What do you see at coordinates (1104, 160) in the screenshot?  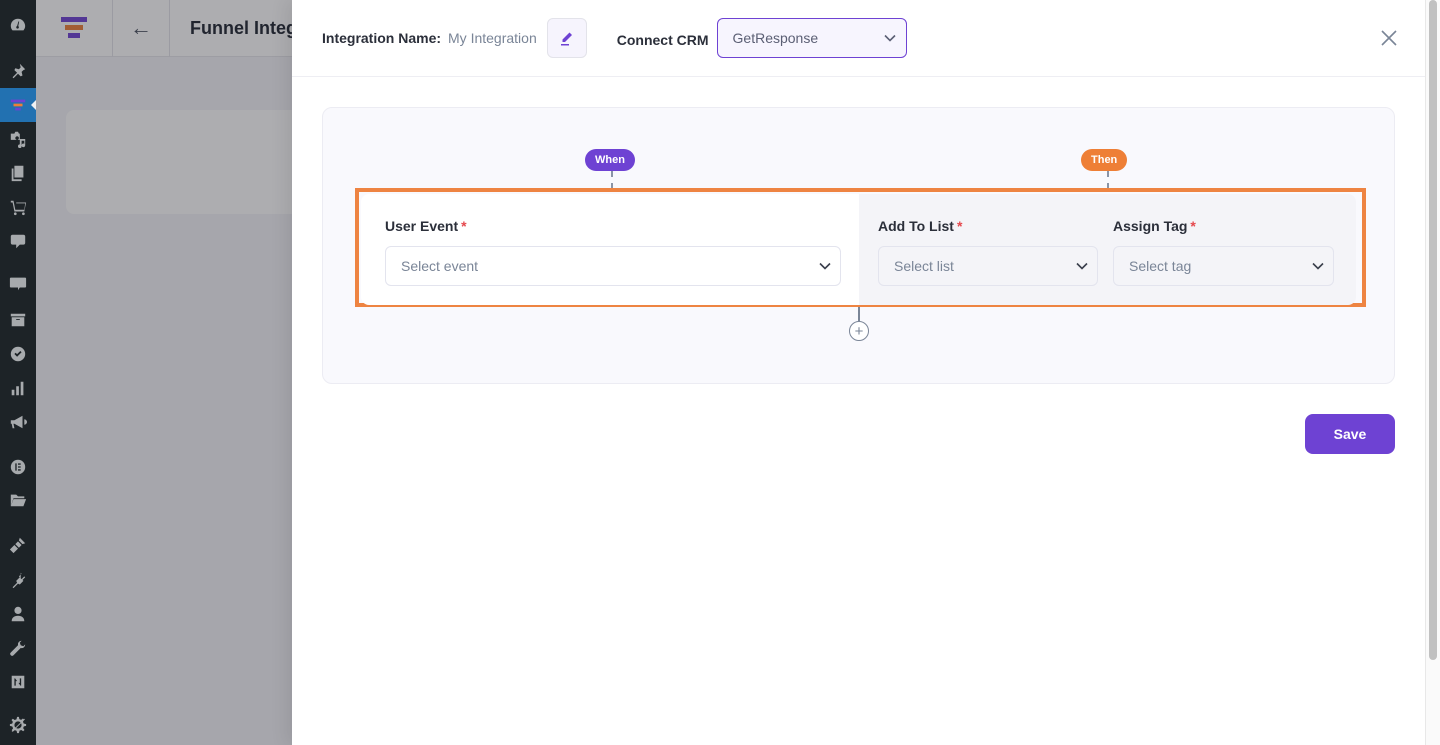 I see `then-badge: Then` at bounding box center [1104, 160].